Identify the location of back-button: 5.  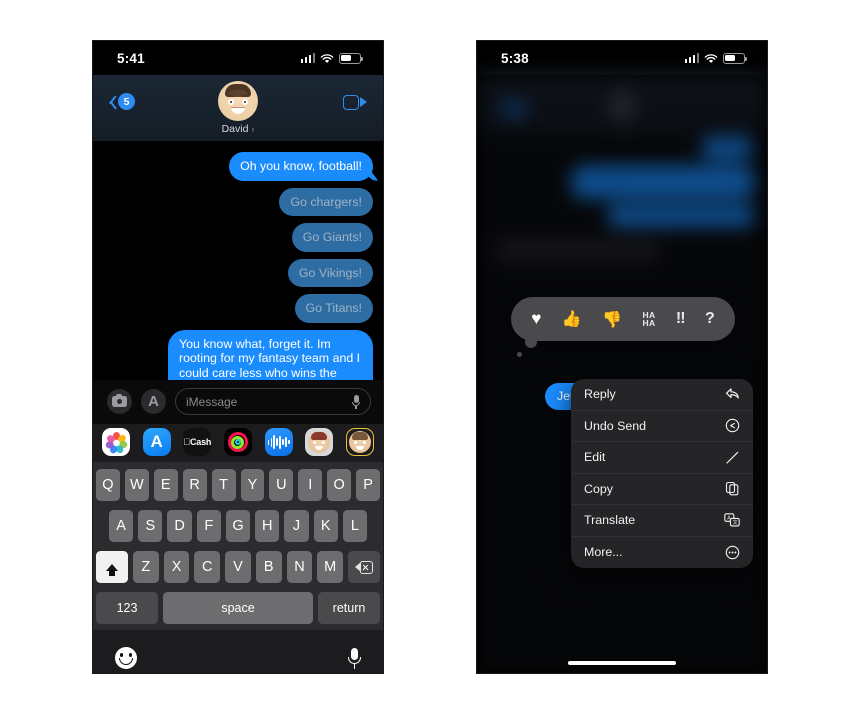
(120, 101).